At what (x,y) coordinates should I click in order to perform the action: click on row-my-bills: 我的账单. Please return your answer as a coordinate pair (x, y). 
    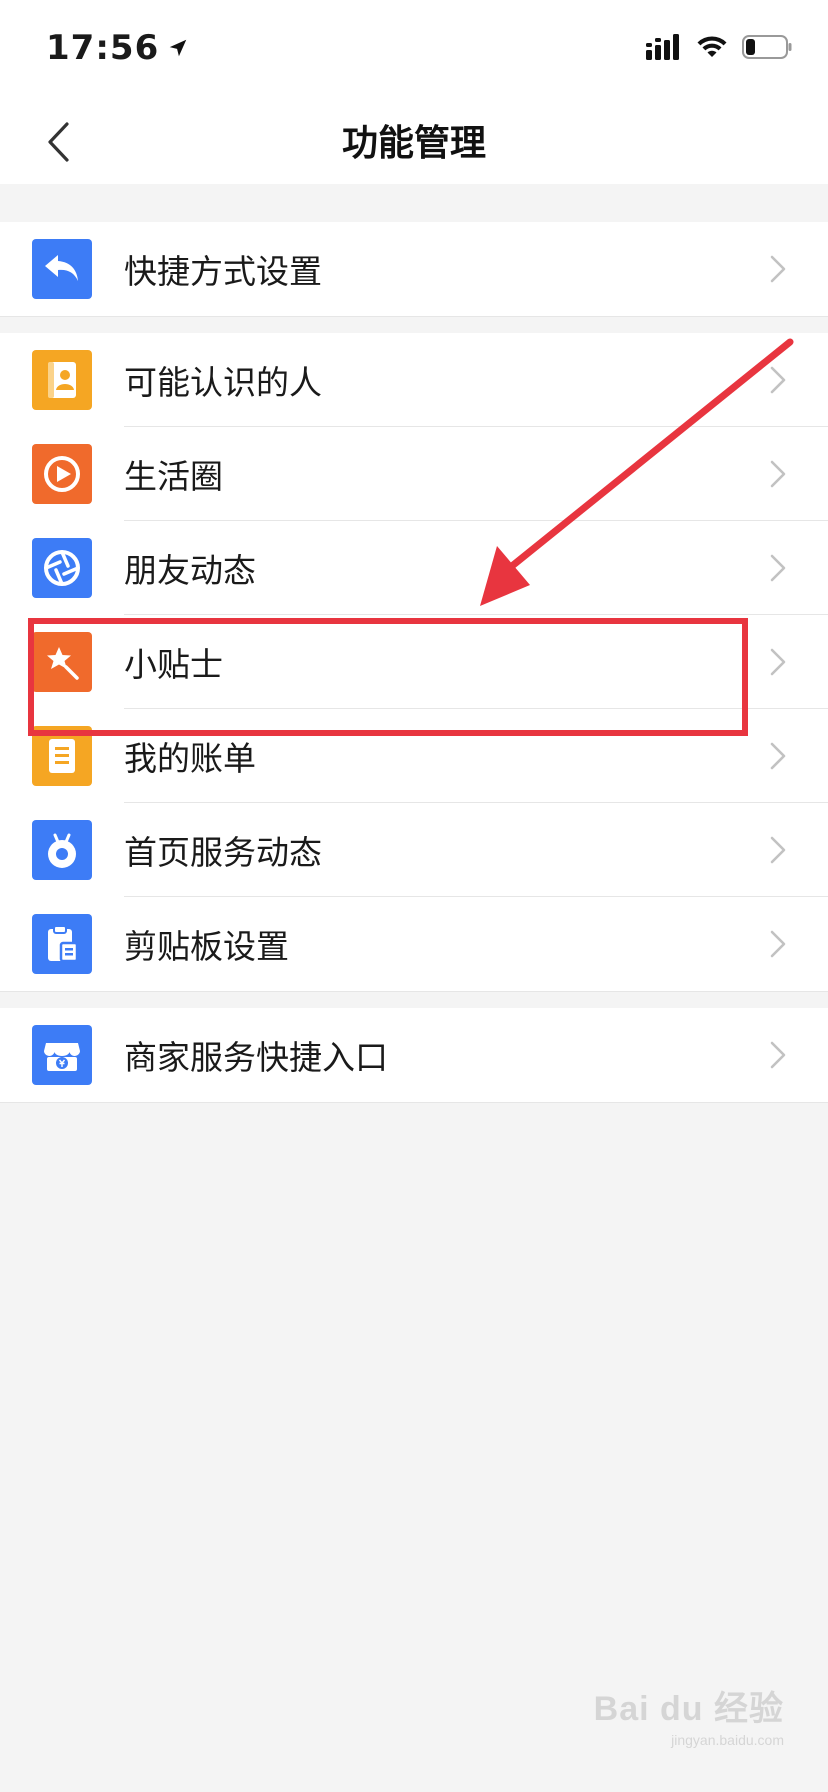
    Looking at the image, I should click on (414, 756).